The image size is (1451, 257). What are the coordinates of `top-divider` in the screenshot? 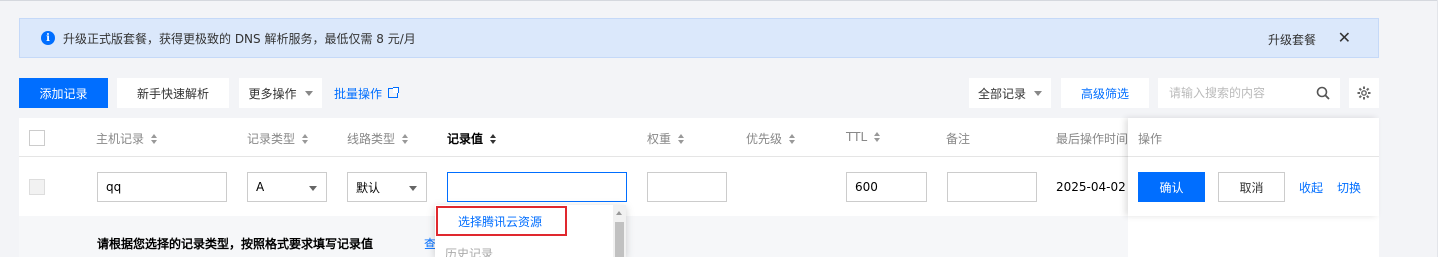 It's located at (725, 0).